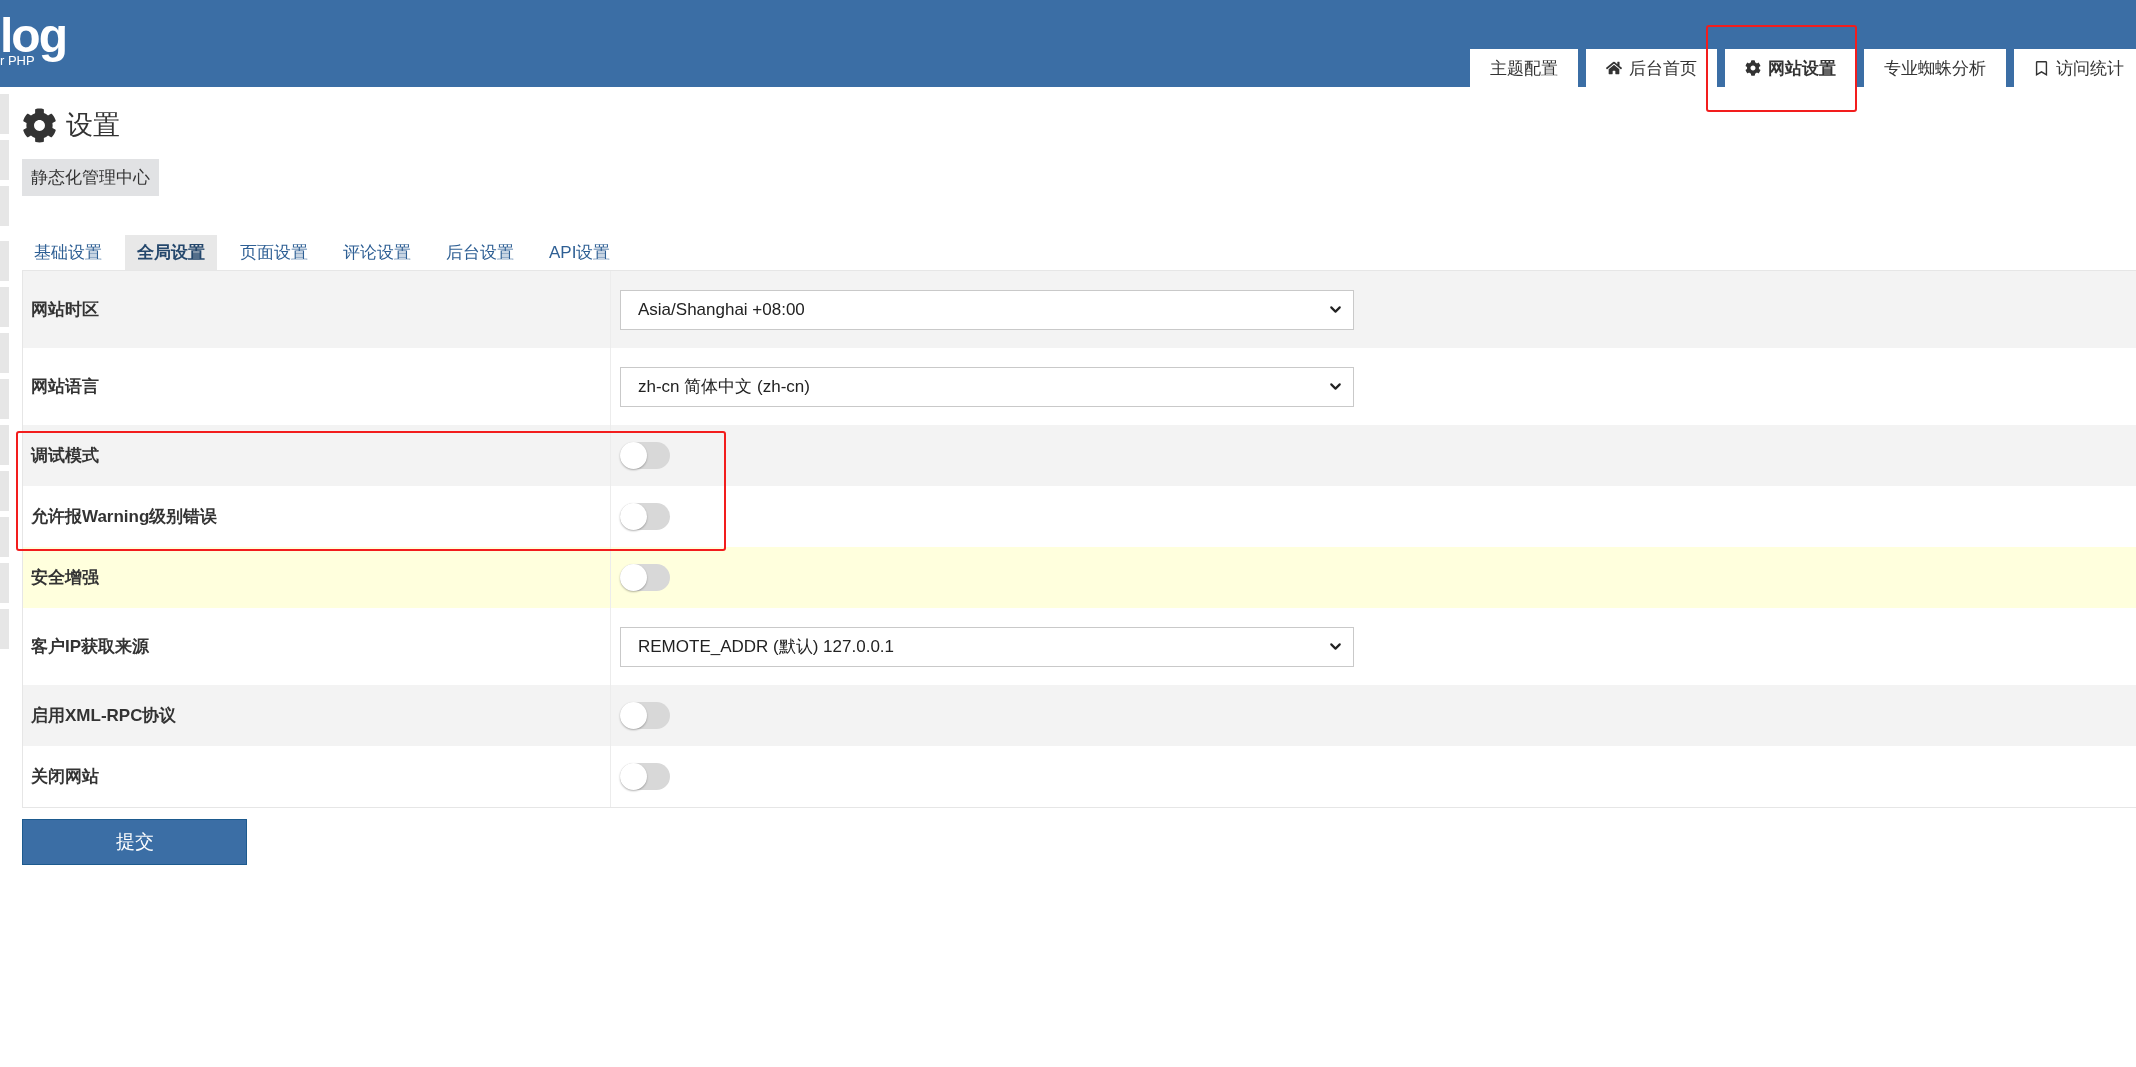  I want to click on page-title: 设置, so click(93, 125).